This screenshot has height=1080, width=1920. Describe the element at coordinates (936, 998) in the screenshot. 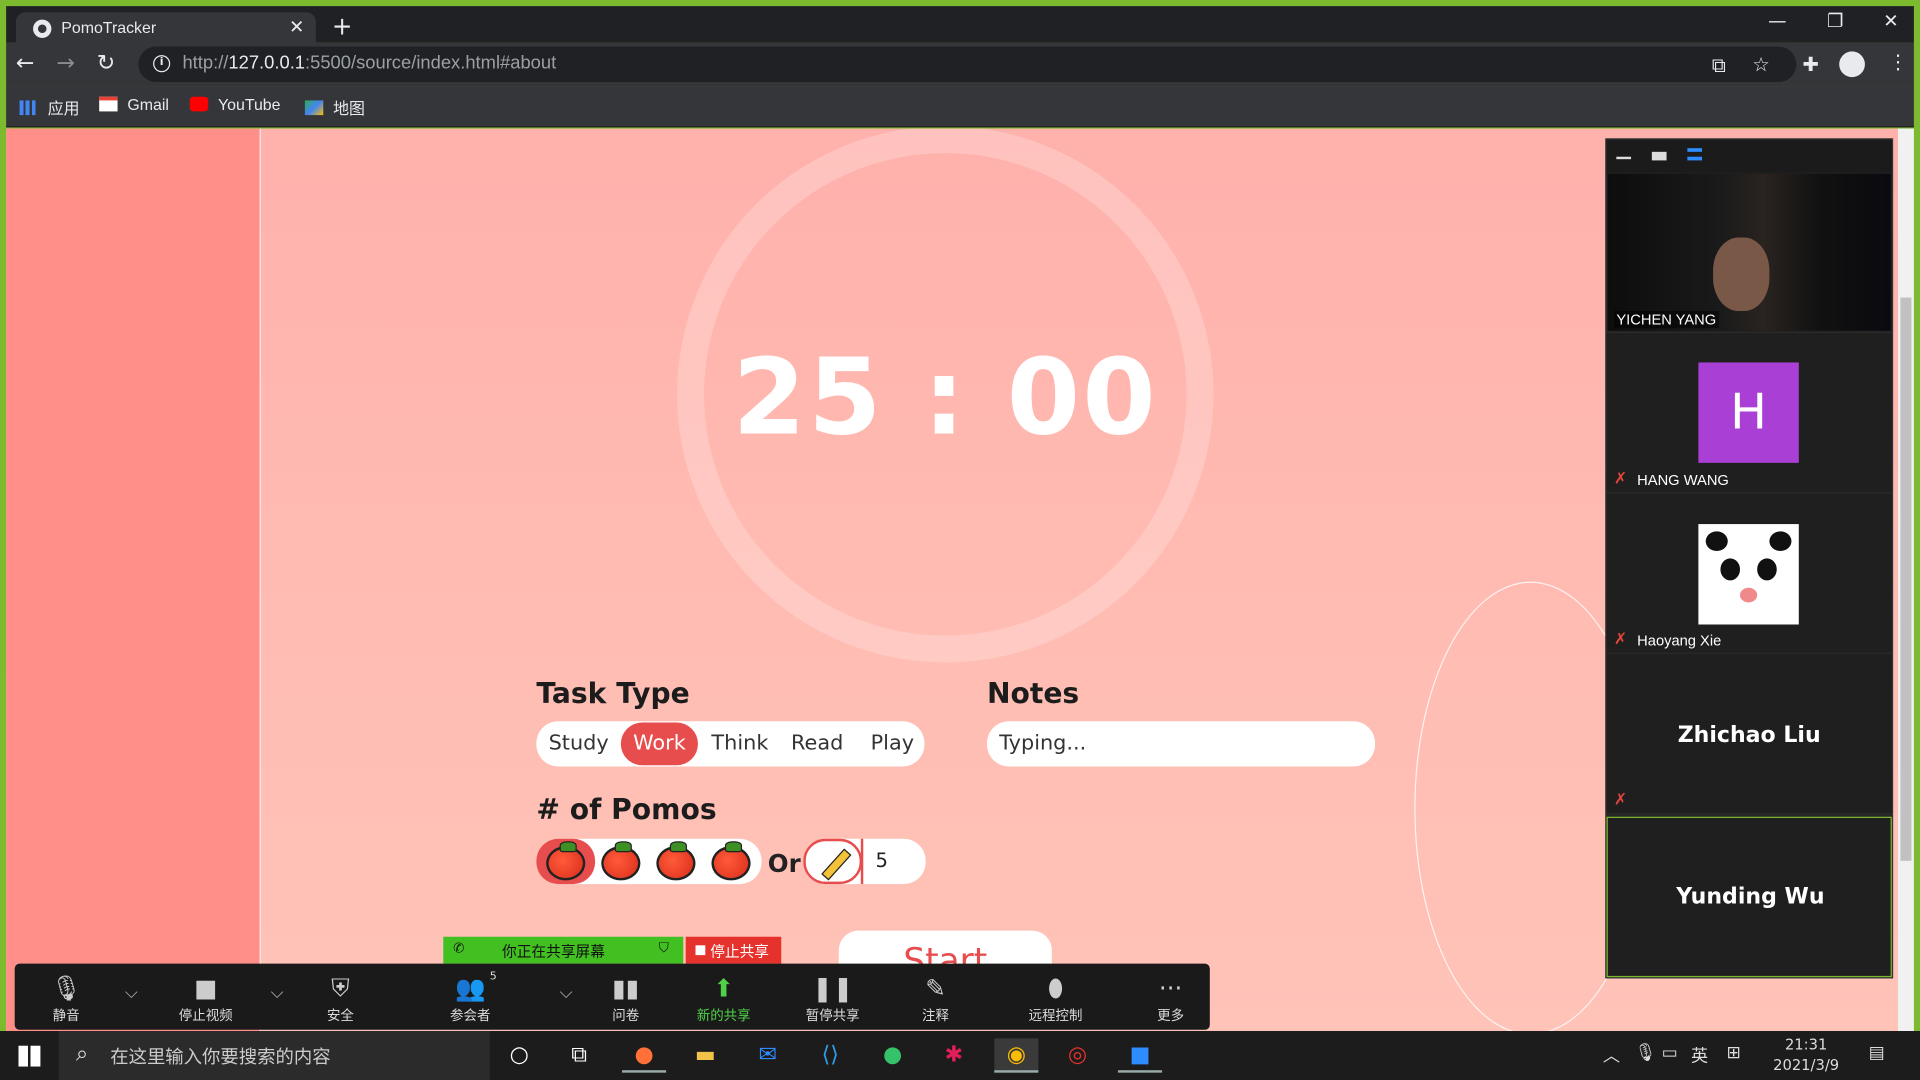

I see `annotate-button: ✎ 注释` at that location.